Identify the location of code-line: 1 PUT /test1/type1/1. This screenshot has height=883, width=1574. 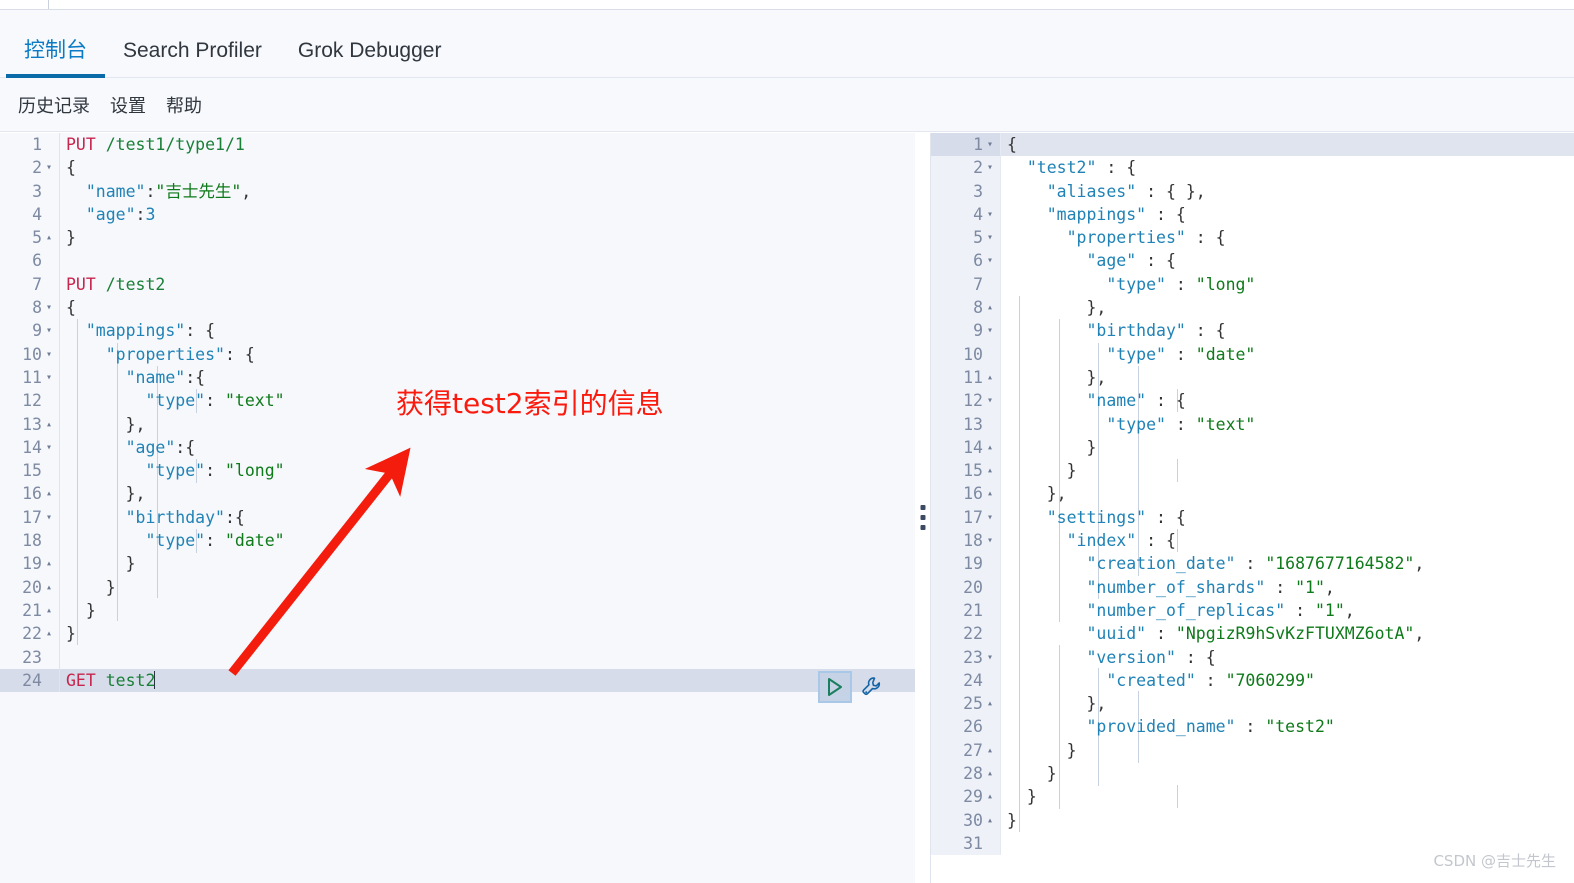
(457, 145).